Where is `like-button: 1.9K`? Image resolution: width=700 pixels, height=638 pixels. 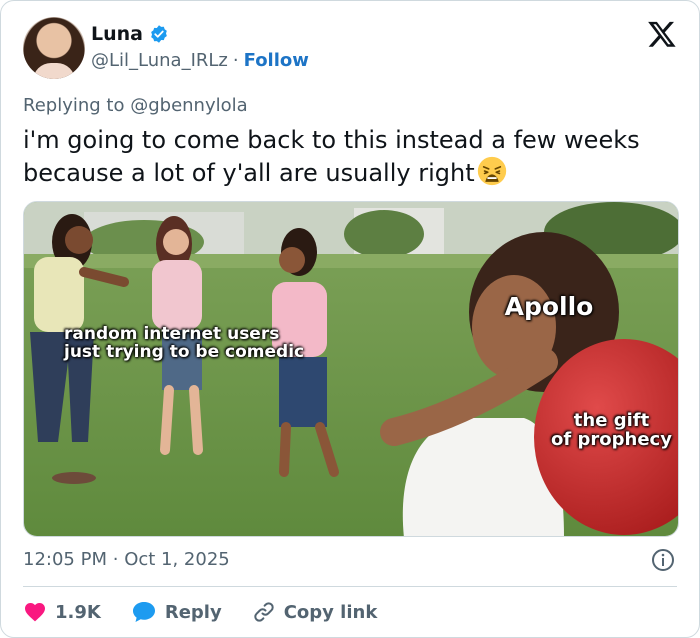
like-button: 1.9K is located at coordinates (62, 612).